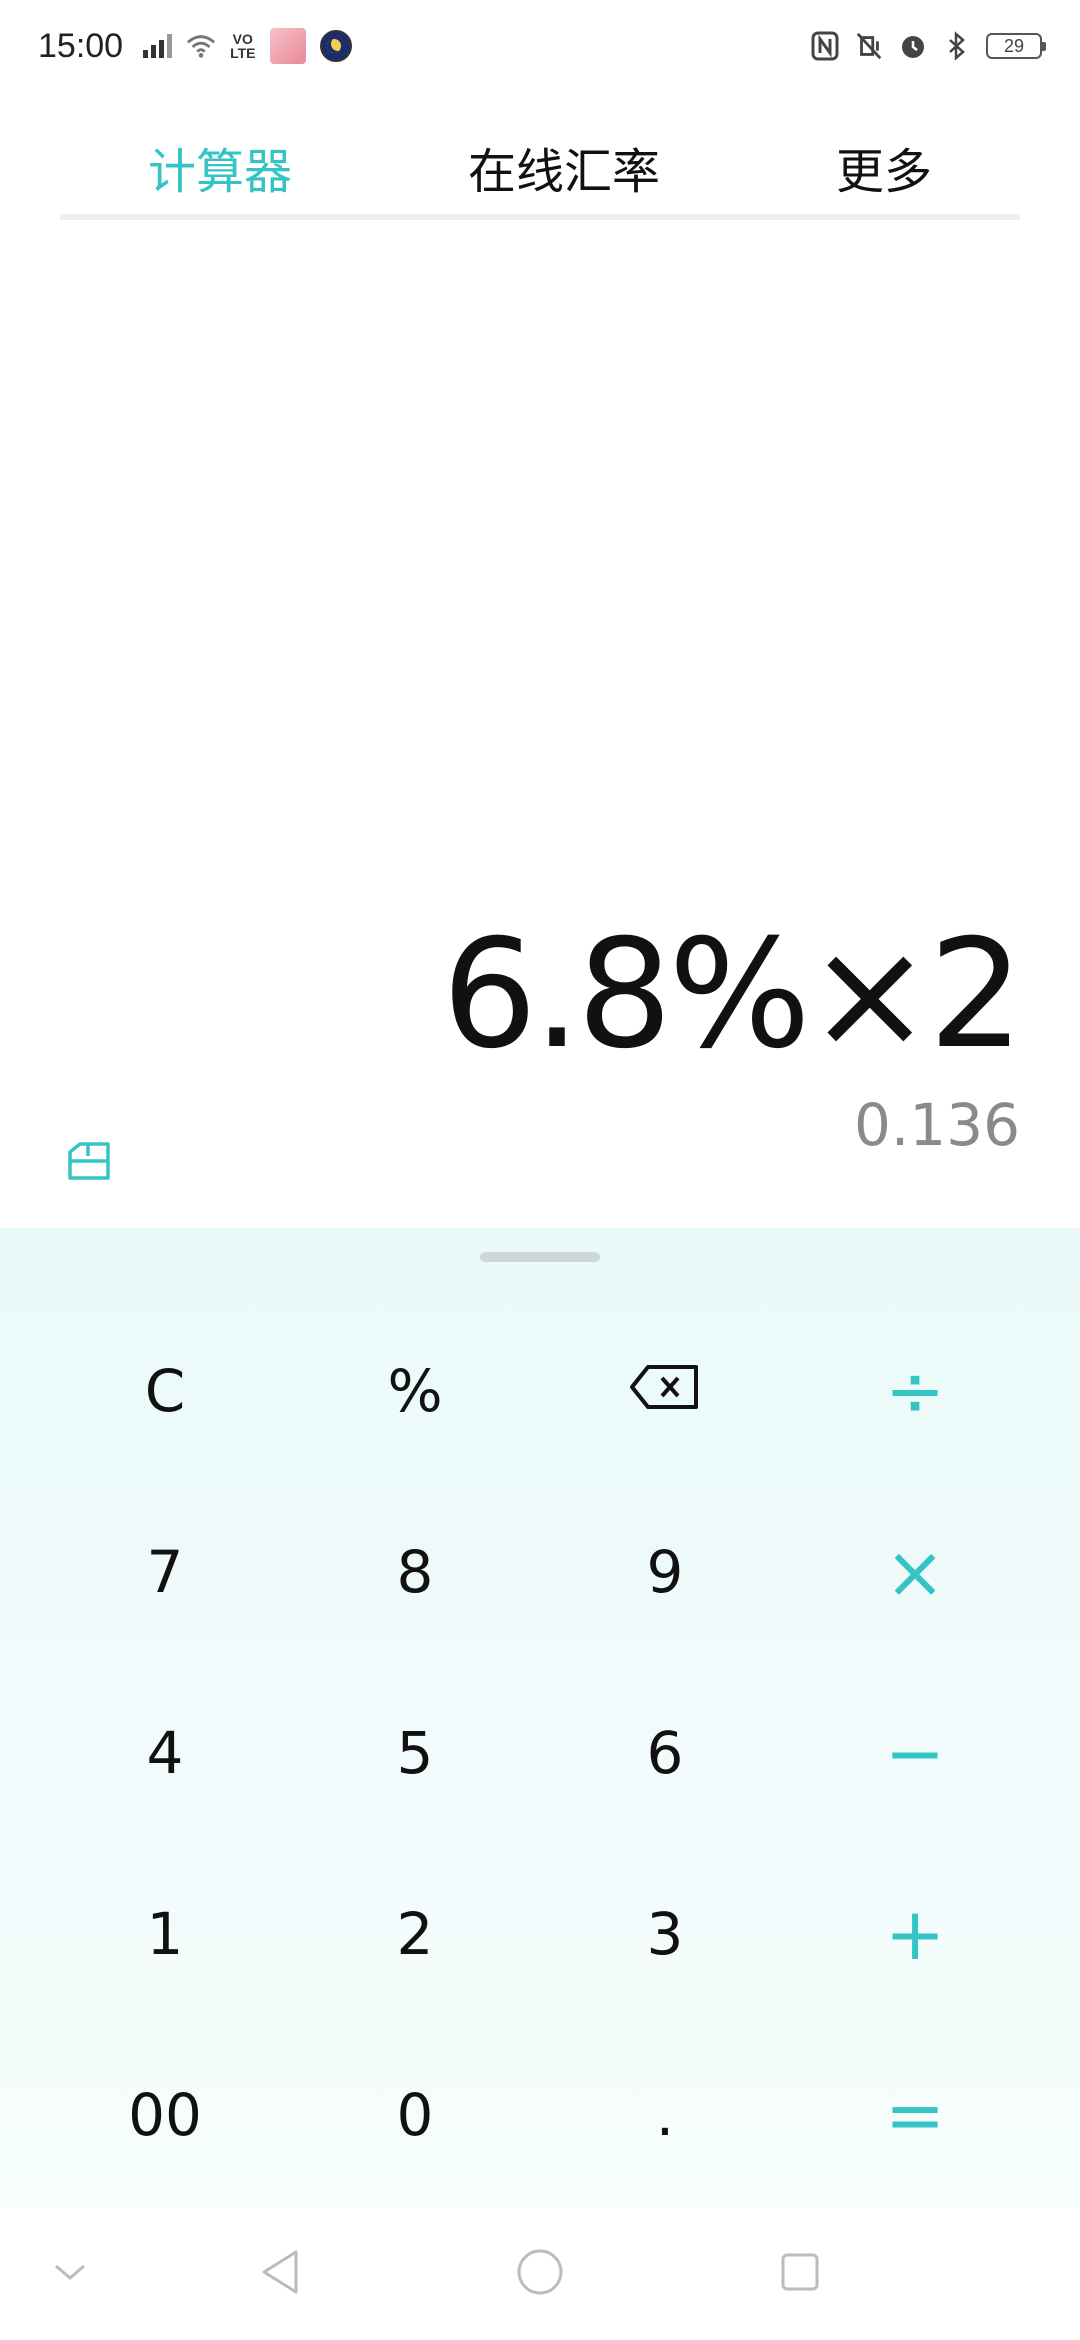 The height and width of the screenshot is (2340, 1080). What do you see at coordinates (936, 1125) in the screenshot?
I see `result-display: 0.136` at bounding box center [936, 1125].